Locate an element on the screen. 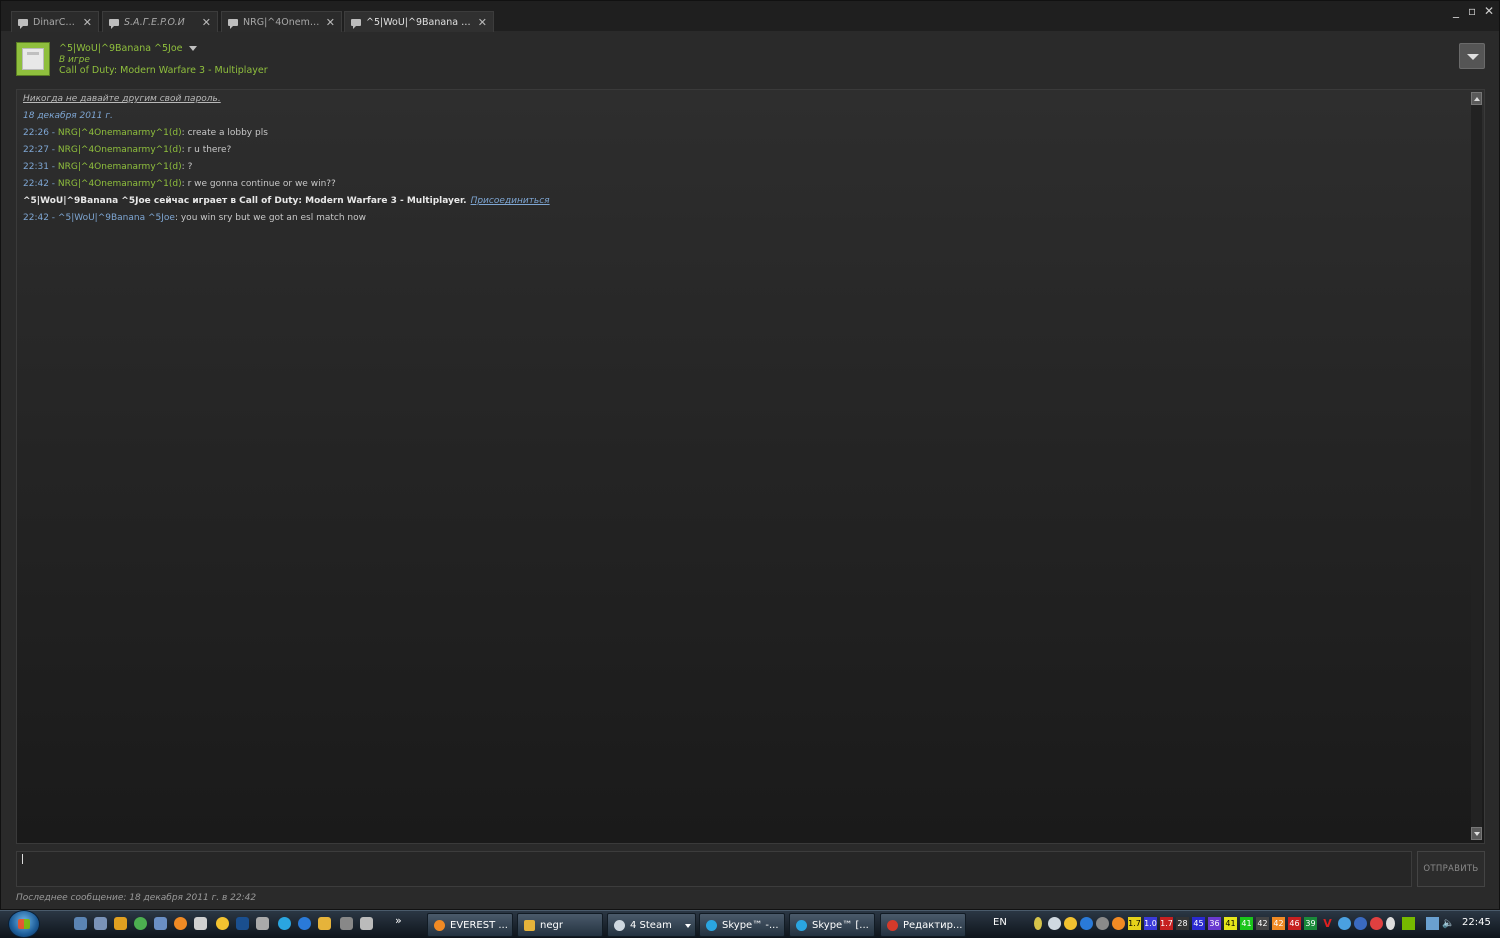  message-input is located at coordinates (714, 869).